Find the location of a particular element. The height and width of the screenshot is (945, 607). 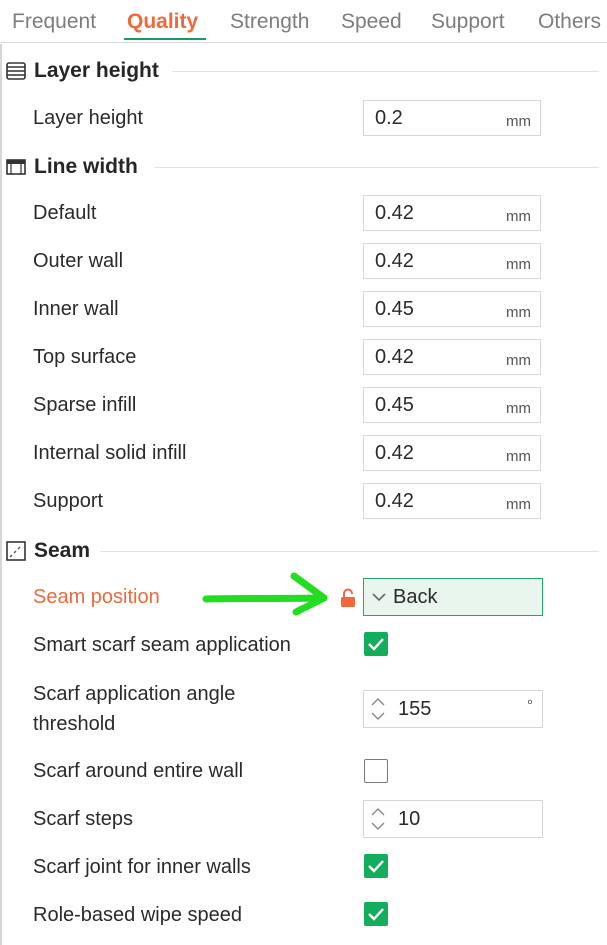

inner-wall-label: Inner wall is located at coordinates (76, 309).